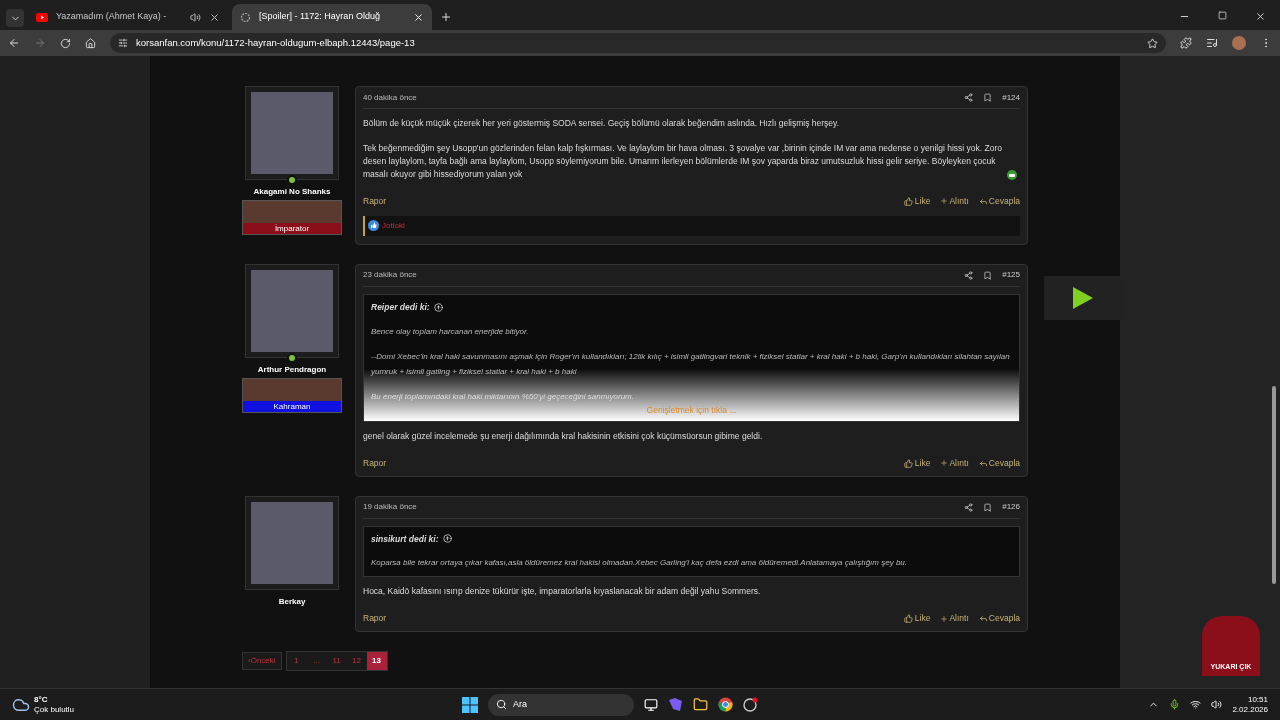 This screenshot has height=720, width=1280. Describe the element at coordinates (561, 704) in the screenshot. I see `search-field: Ara` at that location.